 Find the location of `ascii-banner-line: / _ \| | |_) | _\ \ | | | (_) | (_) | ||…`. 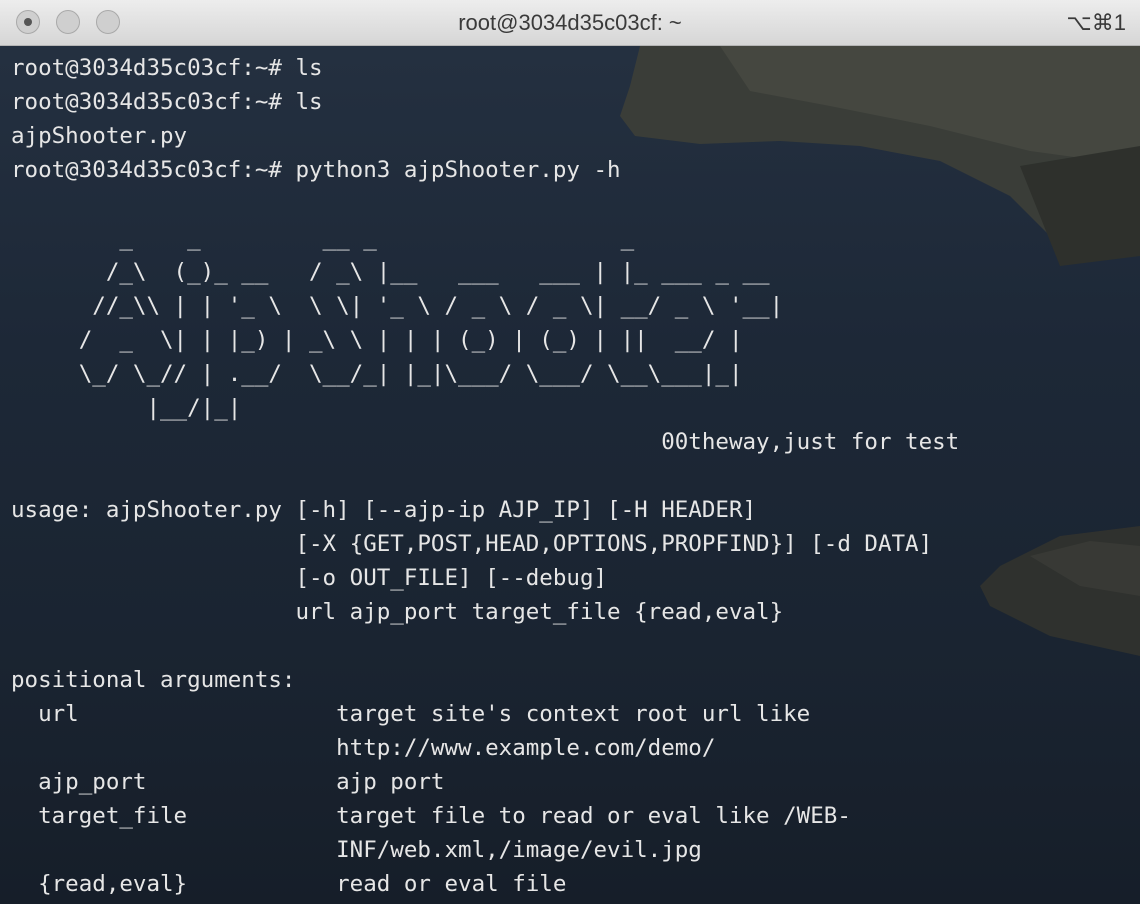

ascii-banner-line: / _ \| | |_) | _\ \ | | | (_) | (_) | ||… is located at coordinates (377, 340).